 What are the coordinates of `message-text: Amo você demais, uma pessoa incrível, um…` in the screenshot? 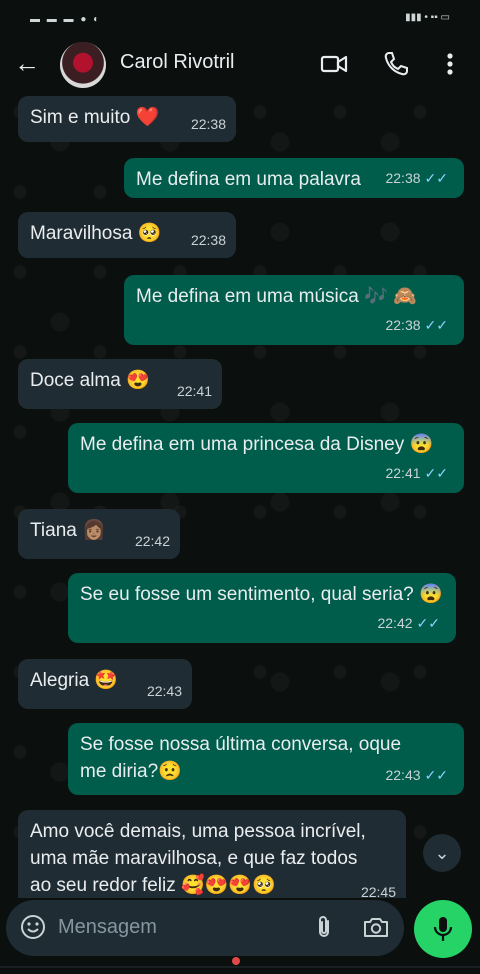 It's located at (198, 858).